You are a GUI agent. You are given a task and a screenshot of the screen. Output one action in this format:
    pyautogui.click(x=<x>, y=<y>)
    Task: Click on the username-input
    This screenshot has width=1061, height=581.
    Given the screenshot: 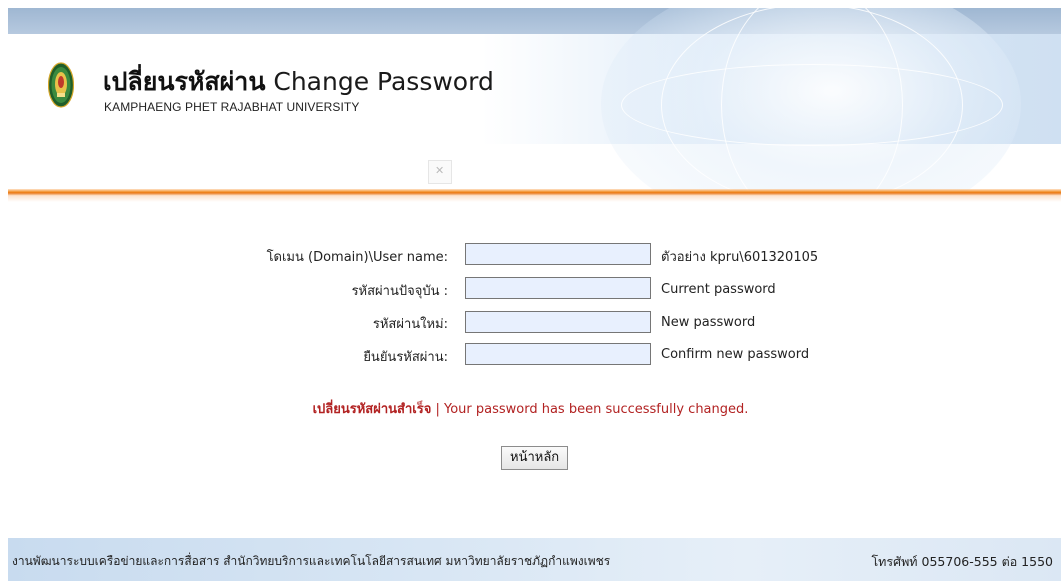 What is the action you would take?
    pyautogui.click(x=558, y=254)
    